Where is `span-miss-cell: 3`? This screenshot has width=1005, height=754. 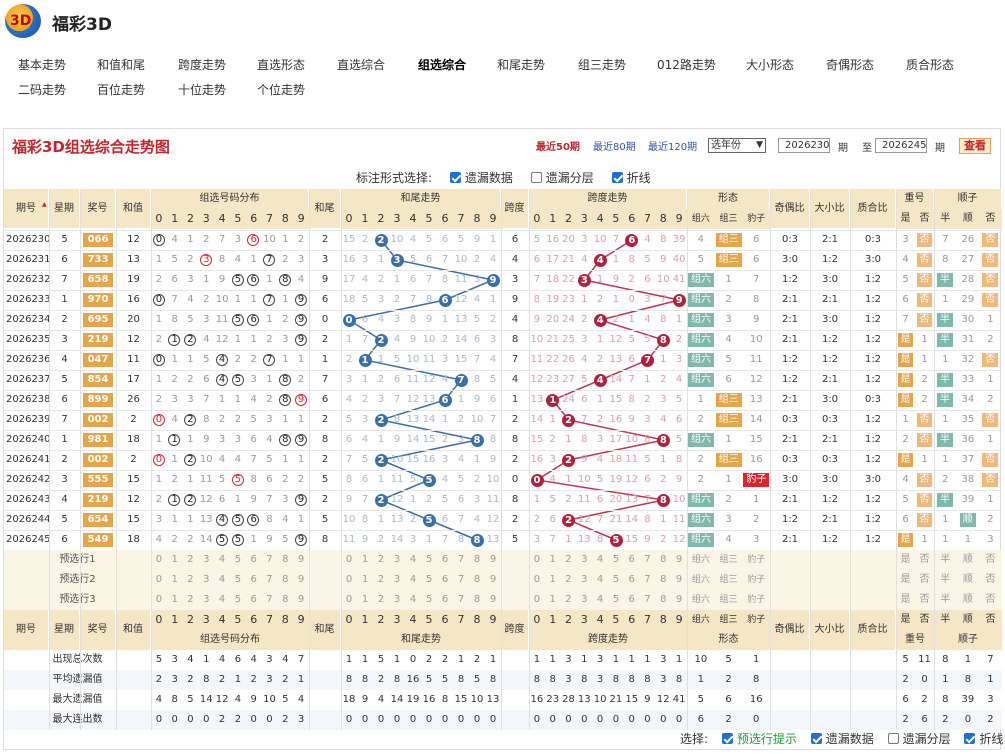 span-miss-cell: 3 is located at coordinates (584, 239).